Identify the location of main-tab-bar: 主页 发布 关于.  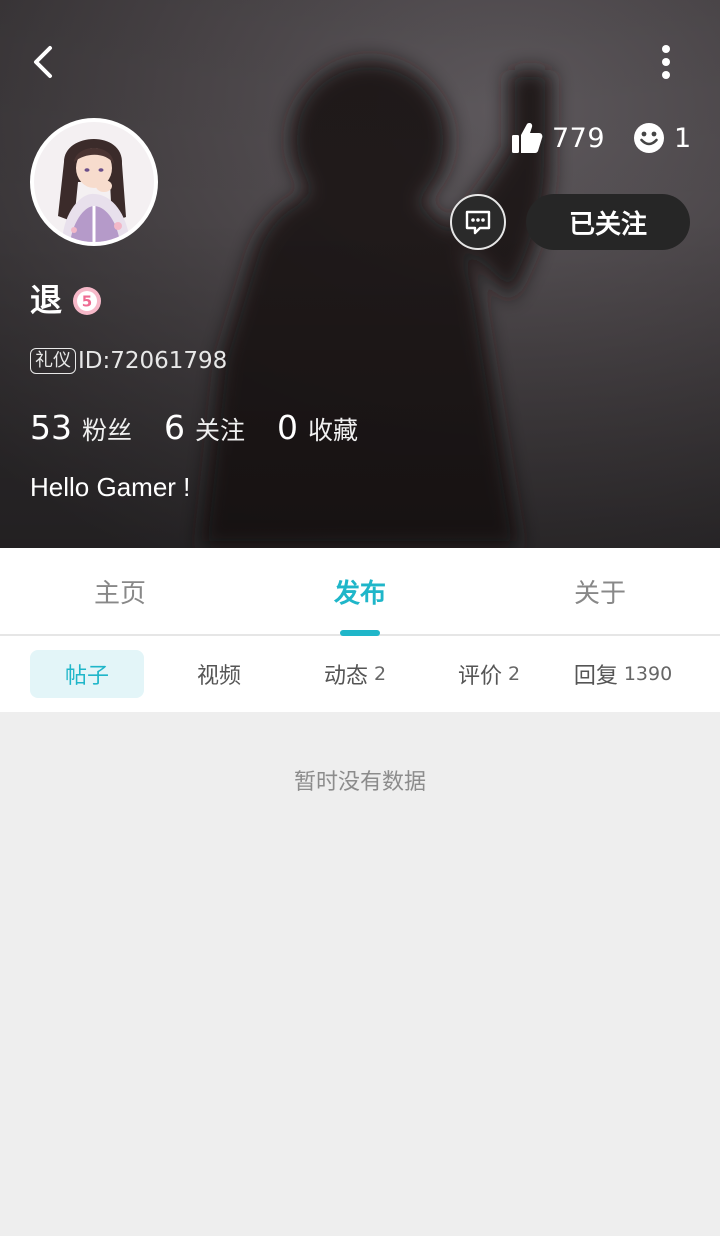
(360, 592).